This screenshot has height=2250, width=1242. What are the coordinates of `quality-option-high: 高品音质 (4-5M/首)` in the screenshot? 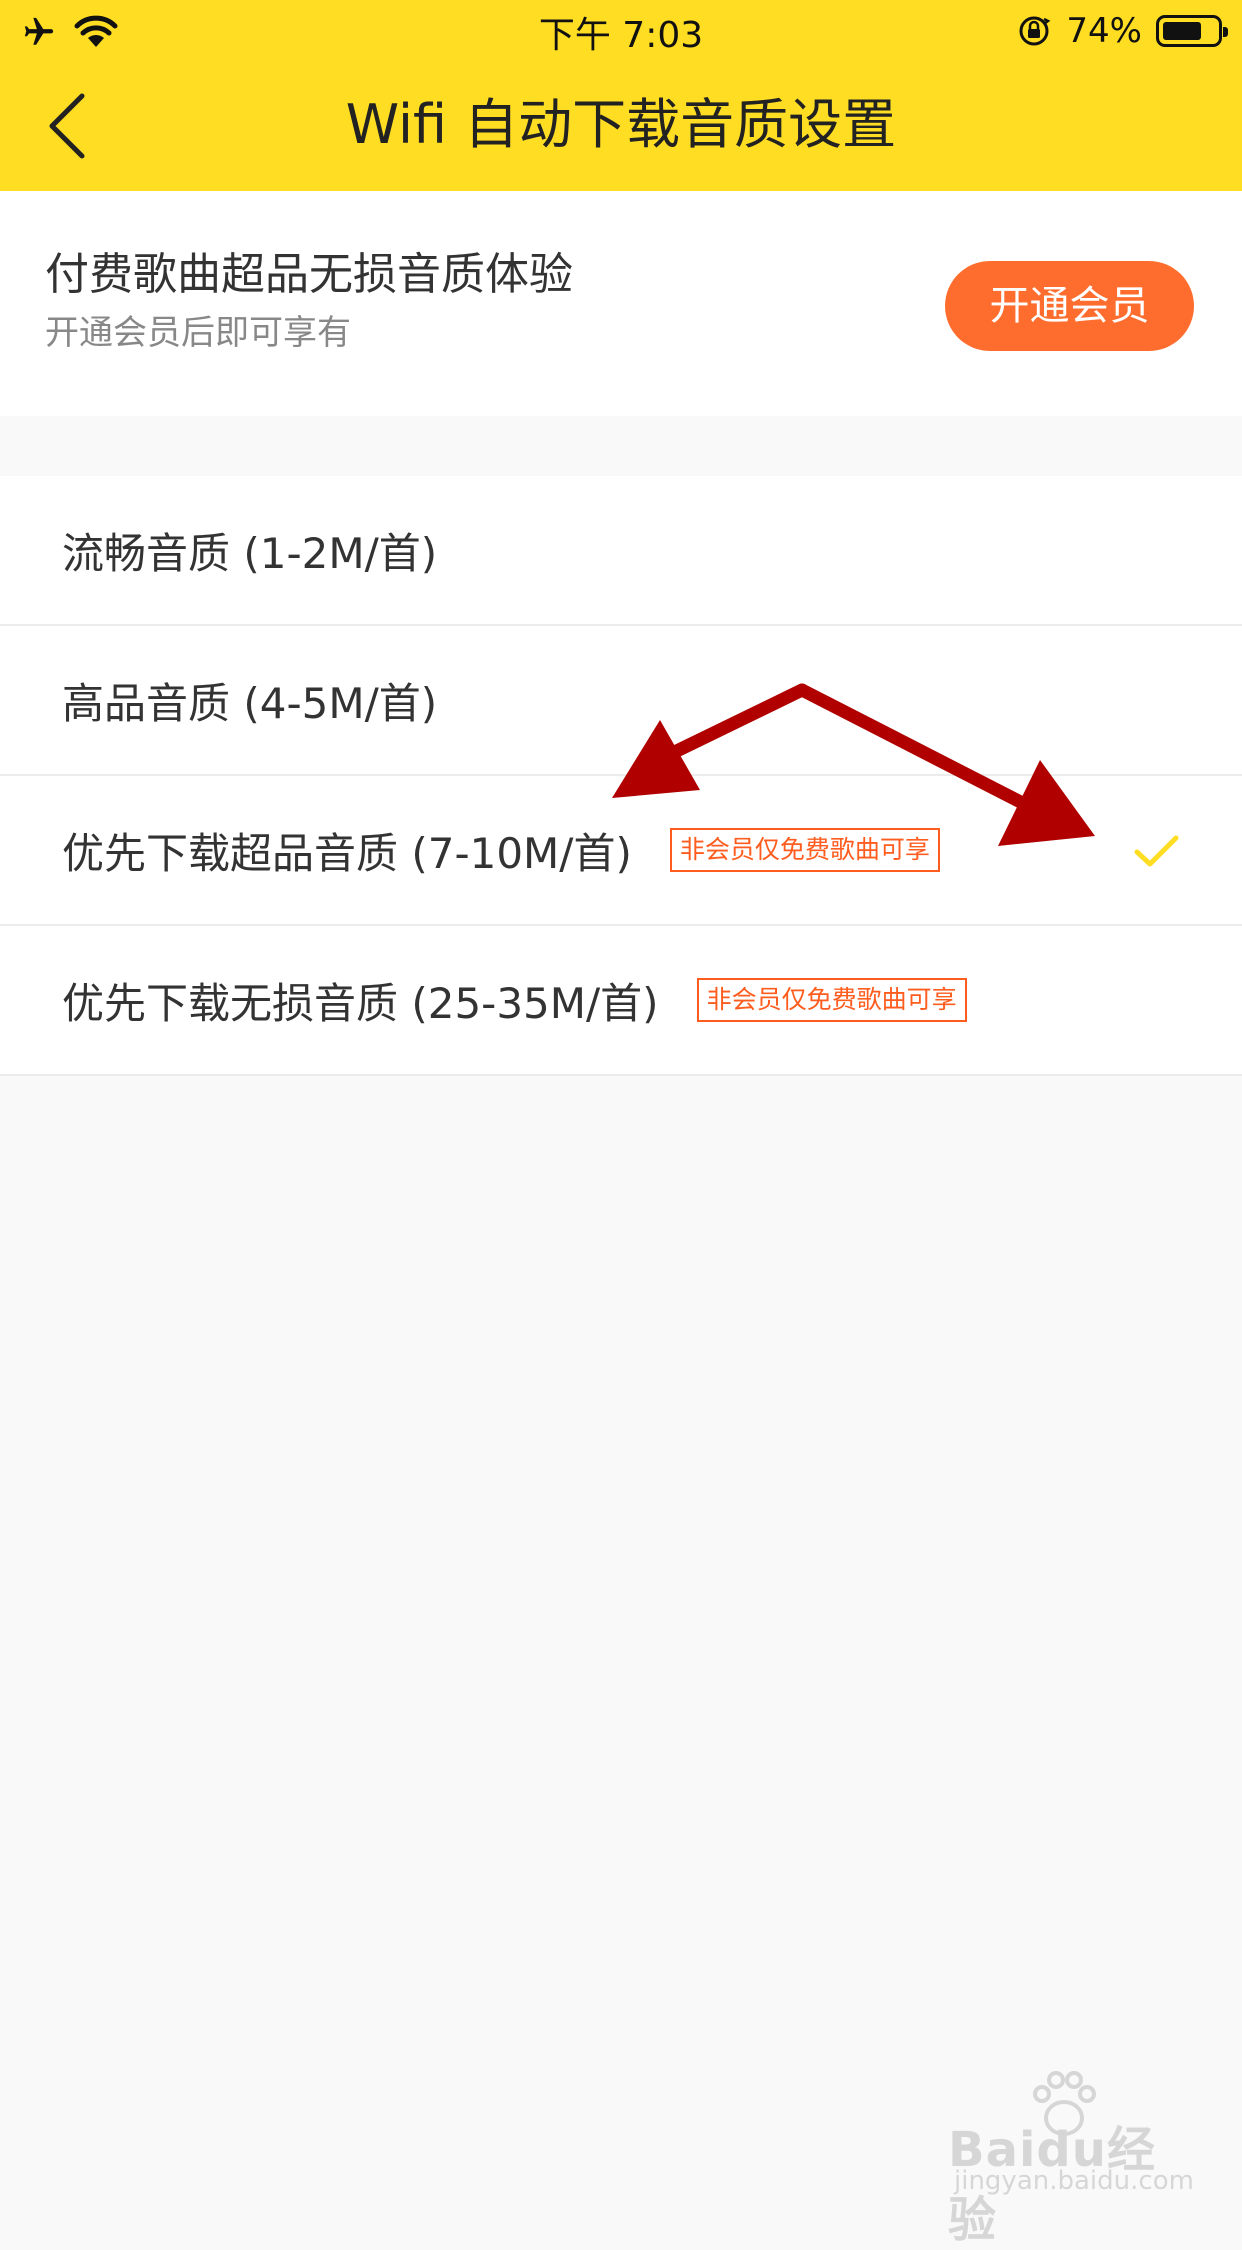 It's located at (621, 701).